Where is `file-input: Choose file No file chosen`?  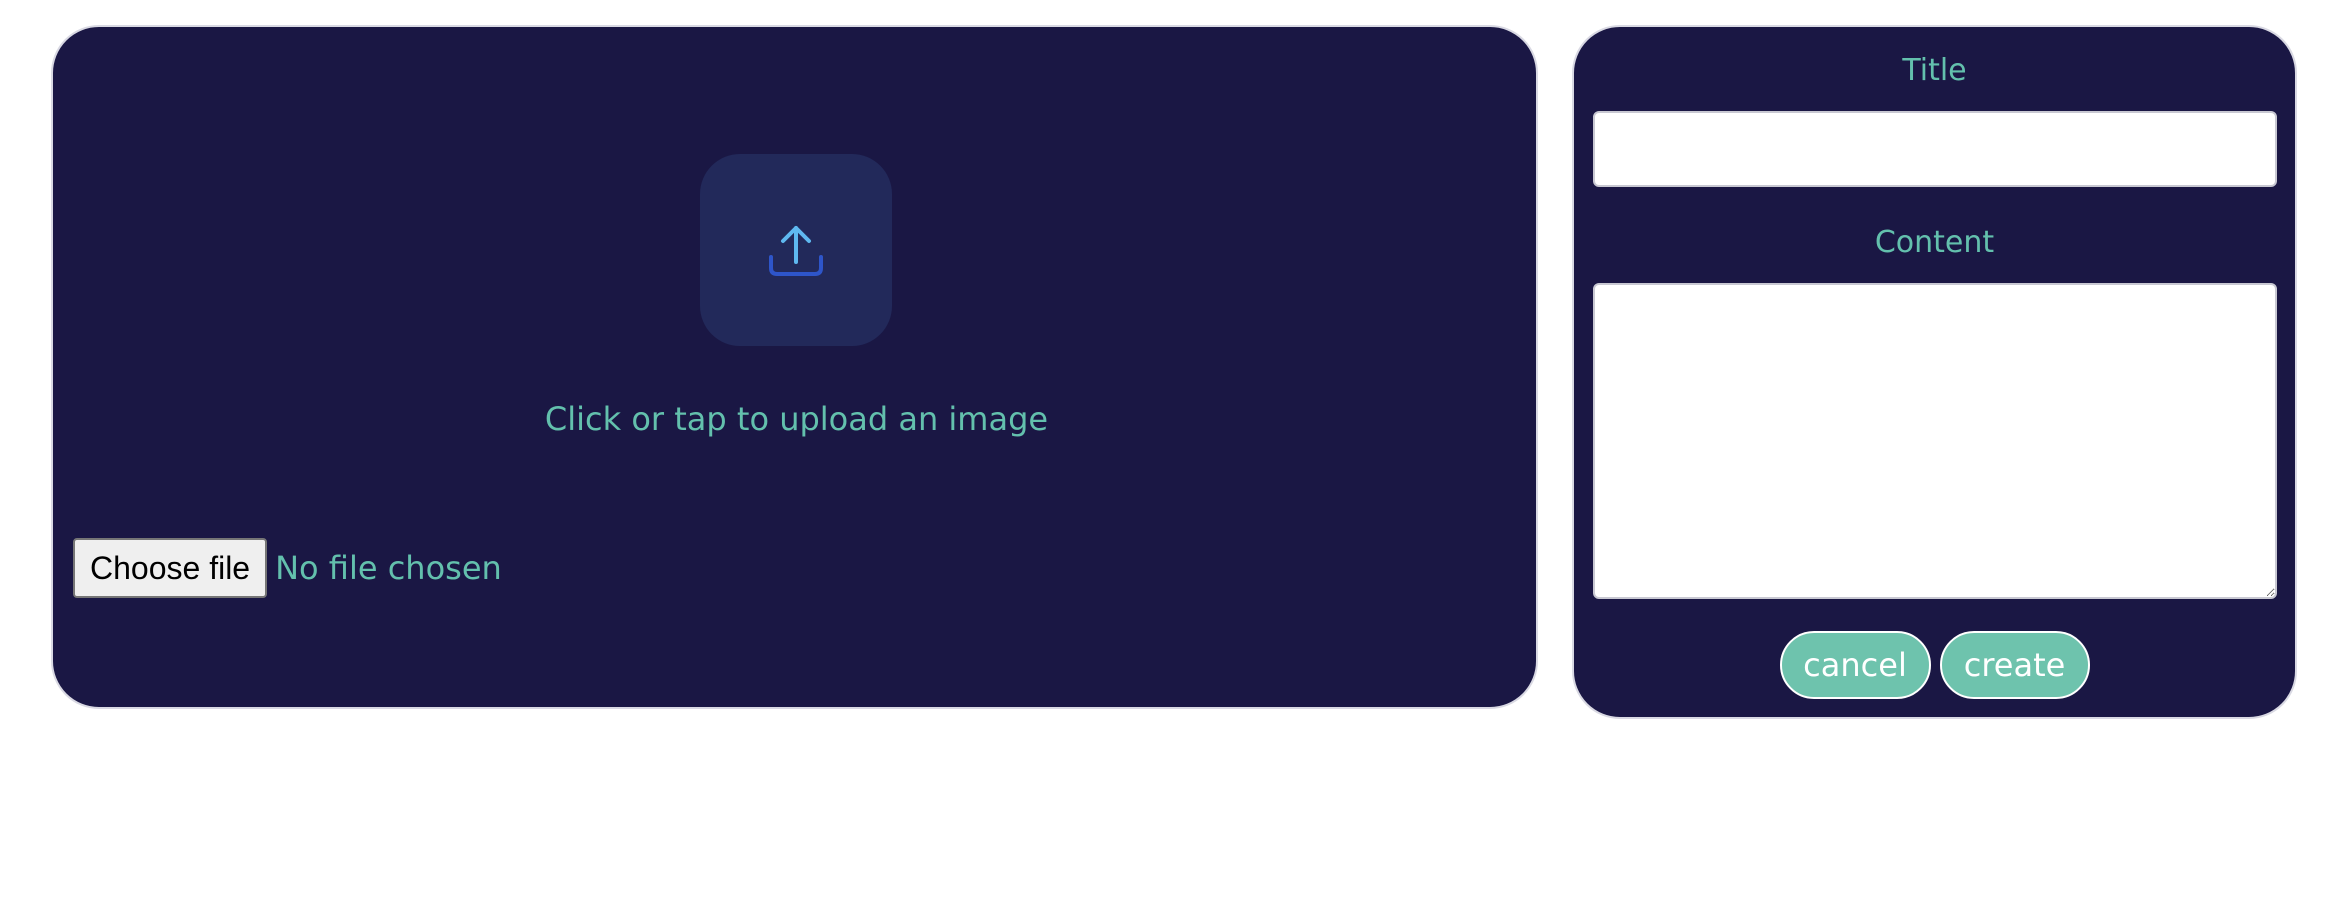
file-input: Choose file No file chosen is located at coordinates (287, 568).